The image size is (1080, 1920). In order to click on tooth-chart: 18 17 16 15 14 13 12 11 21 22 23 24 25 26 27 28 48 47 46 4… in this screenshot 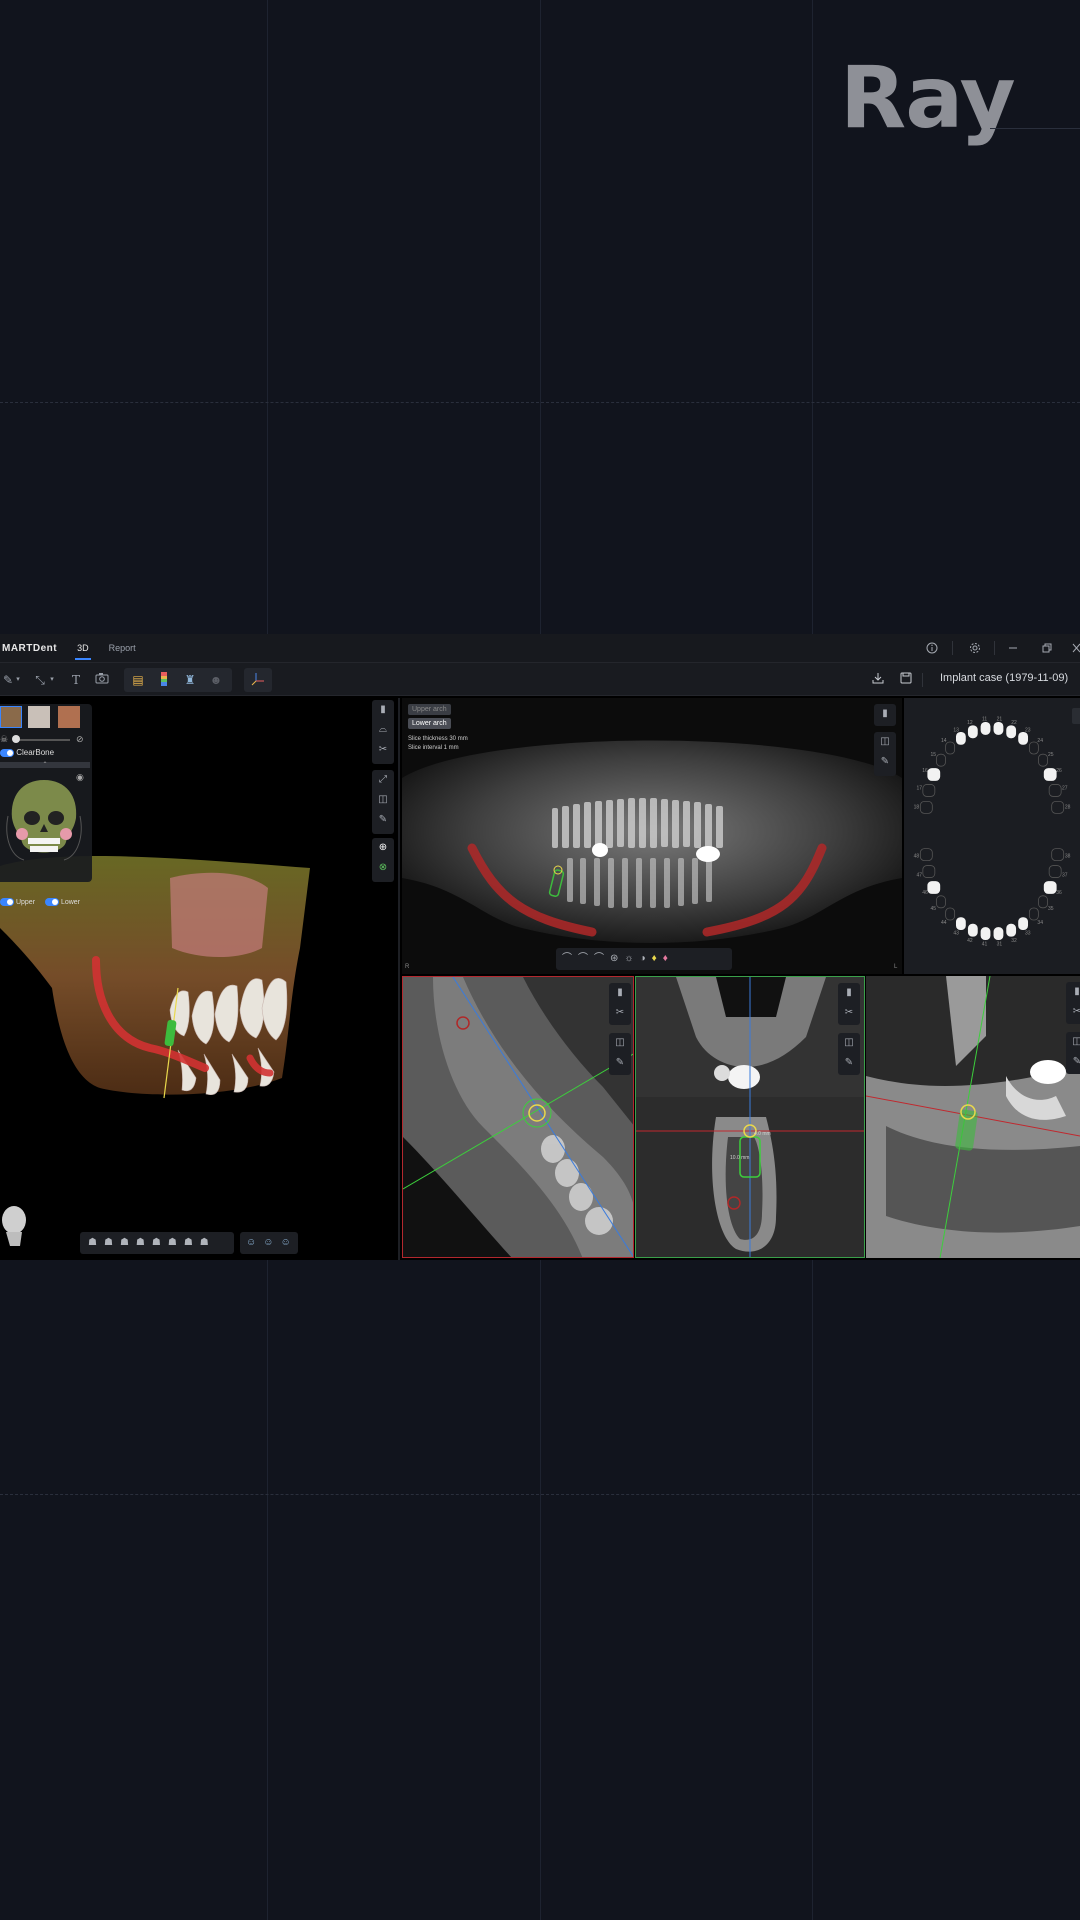, I will do `click(992, 836)`.